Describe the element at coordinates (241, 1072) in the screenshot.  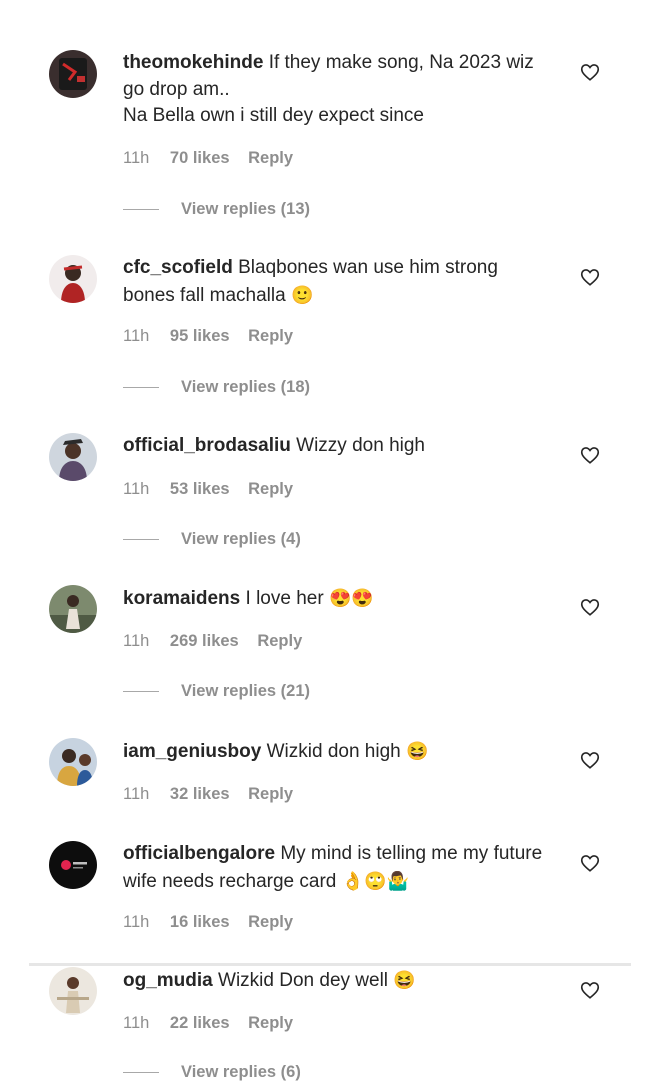
I see `view-replies-label: View replies (6)` at that location.